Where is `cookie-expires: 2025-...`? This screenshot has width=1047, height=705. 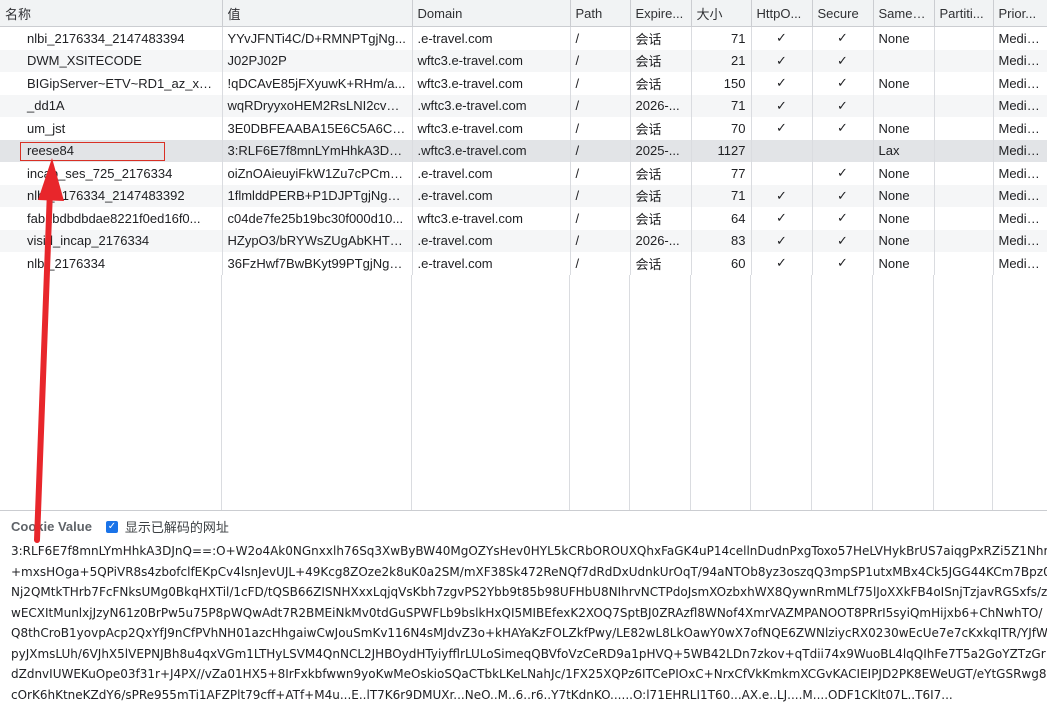 cookie-expires: 2025-... is located at coordinates (660, 151).